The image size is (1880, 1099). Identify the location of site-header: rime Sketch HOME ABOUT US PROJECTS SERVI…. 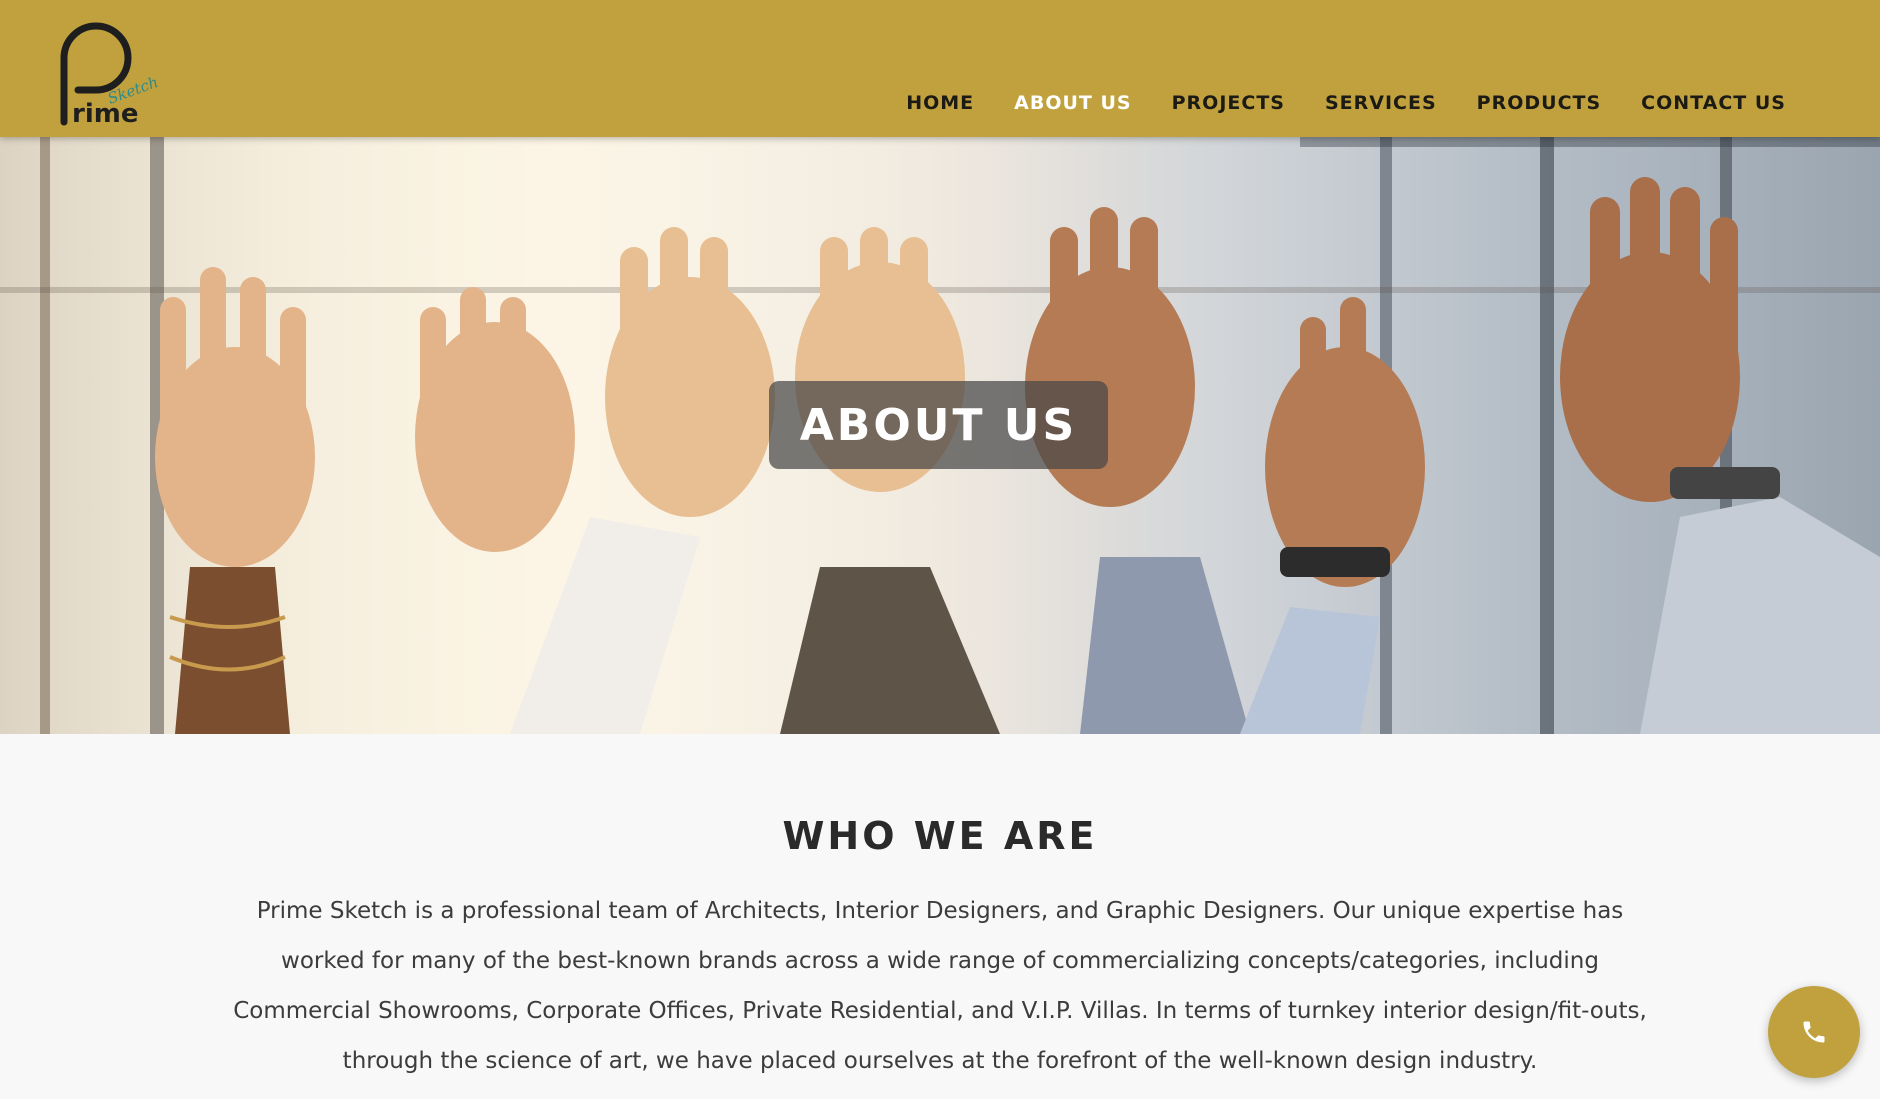
(940, 68).